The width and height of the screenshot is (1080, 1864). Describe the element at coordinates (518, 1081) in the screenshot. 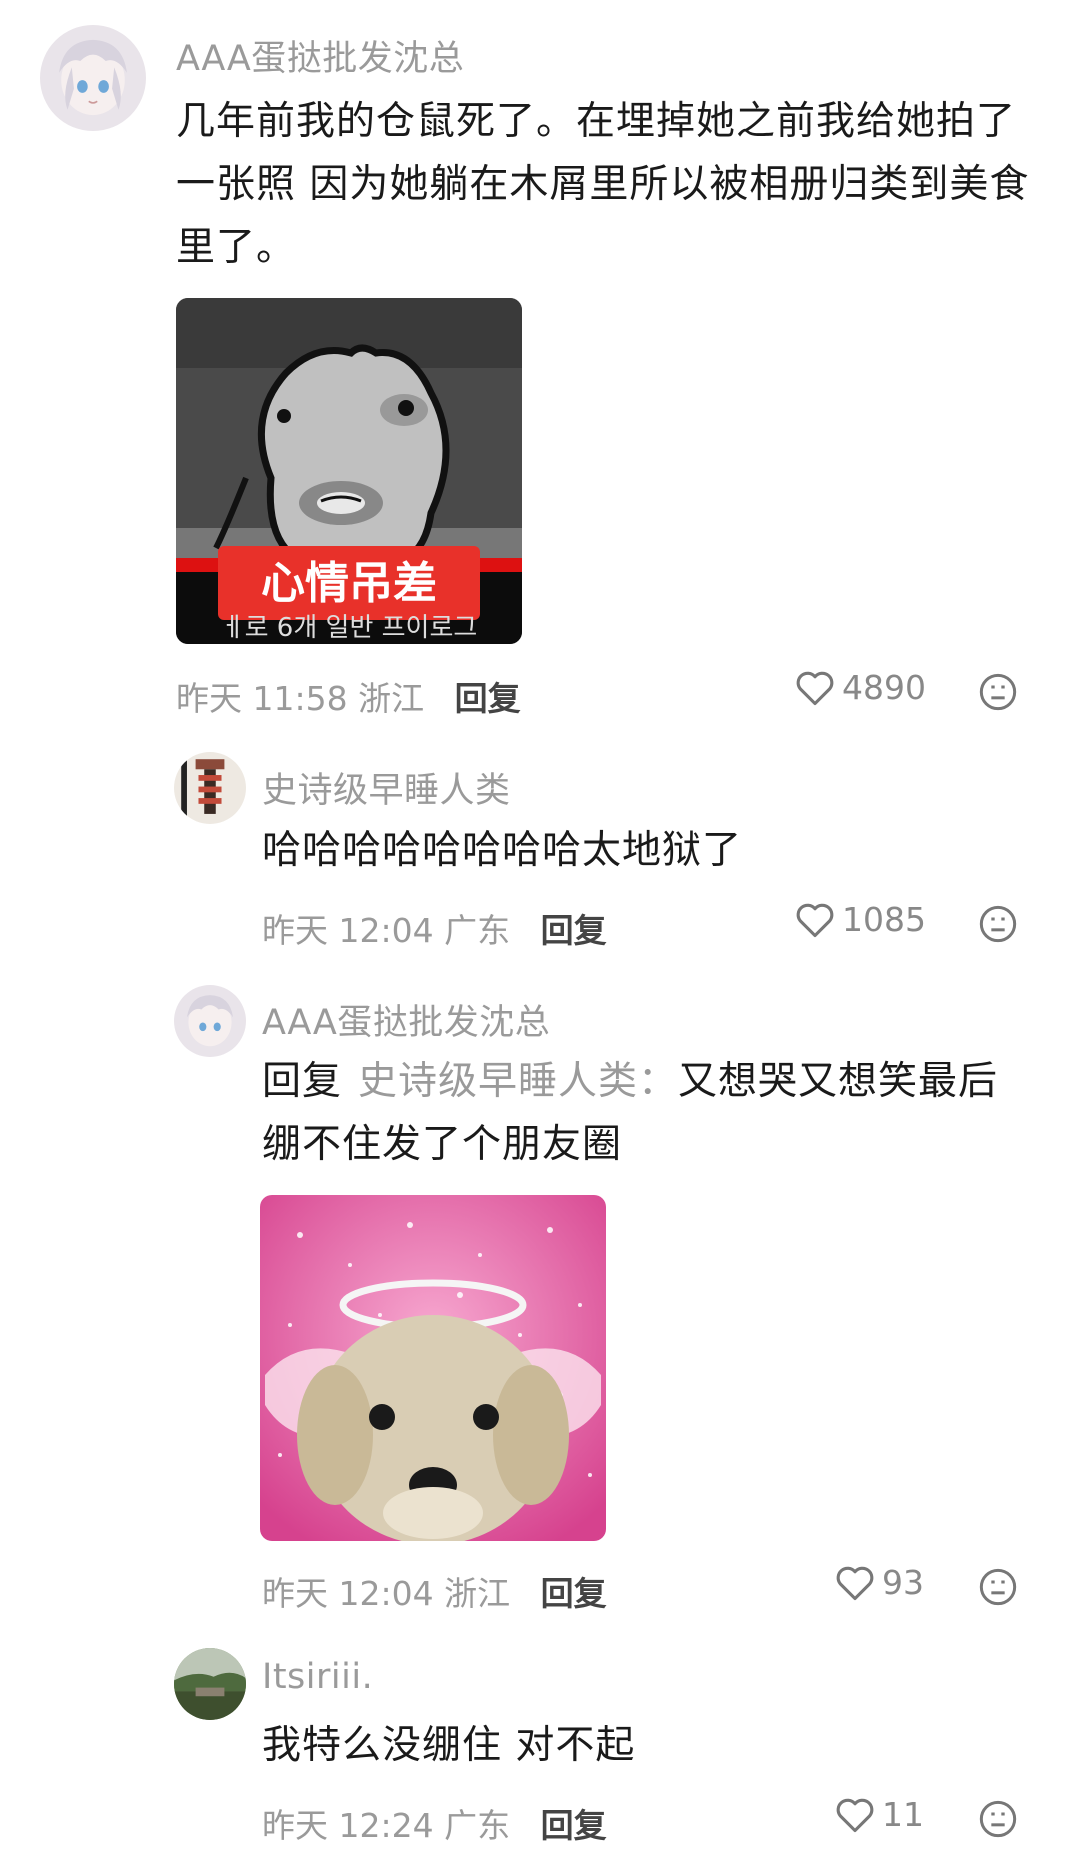

I see `reply-target-username: 史诗级早睡人类：` at that location.